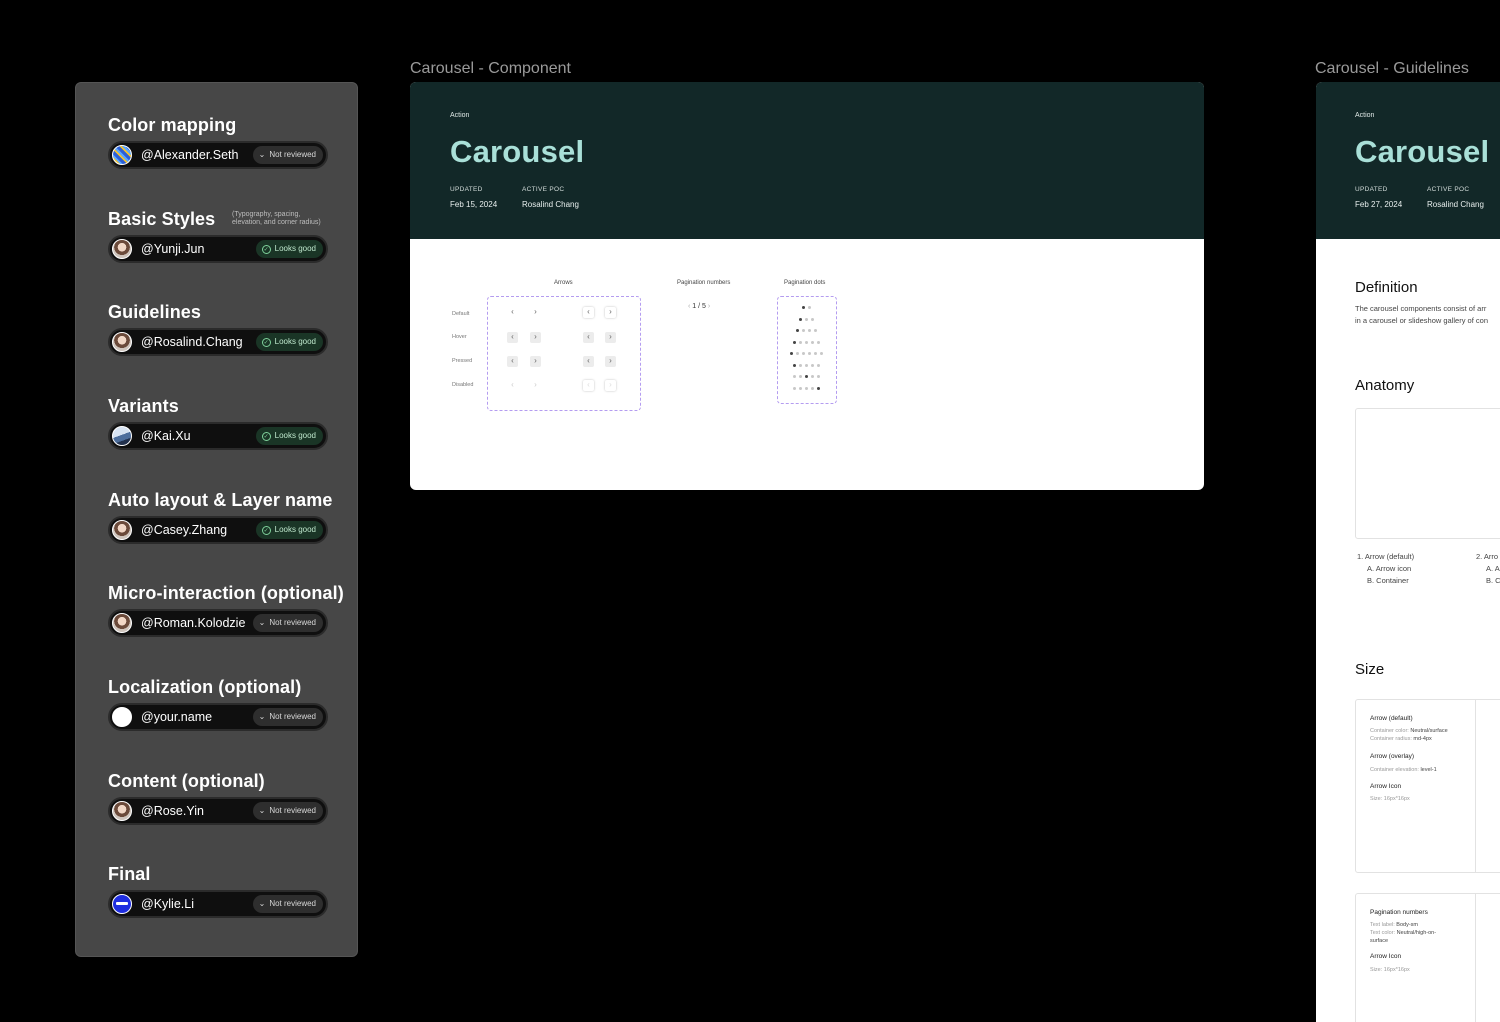 The width and height of the screenshot is (1500, 1022). I want to click on reviewer-chip: @Kai.Xu ✓ Looks good, so click(218, 436).